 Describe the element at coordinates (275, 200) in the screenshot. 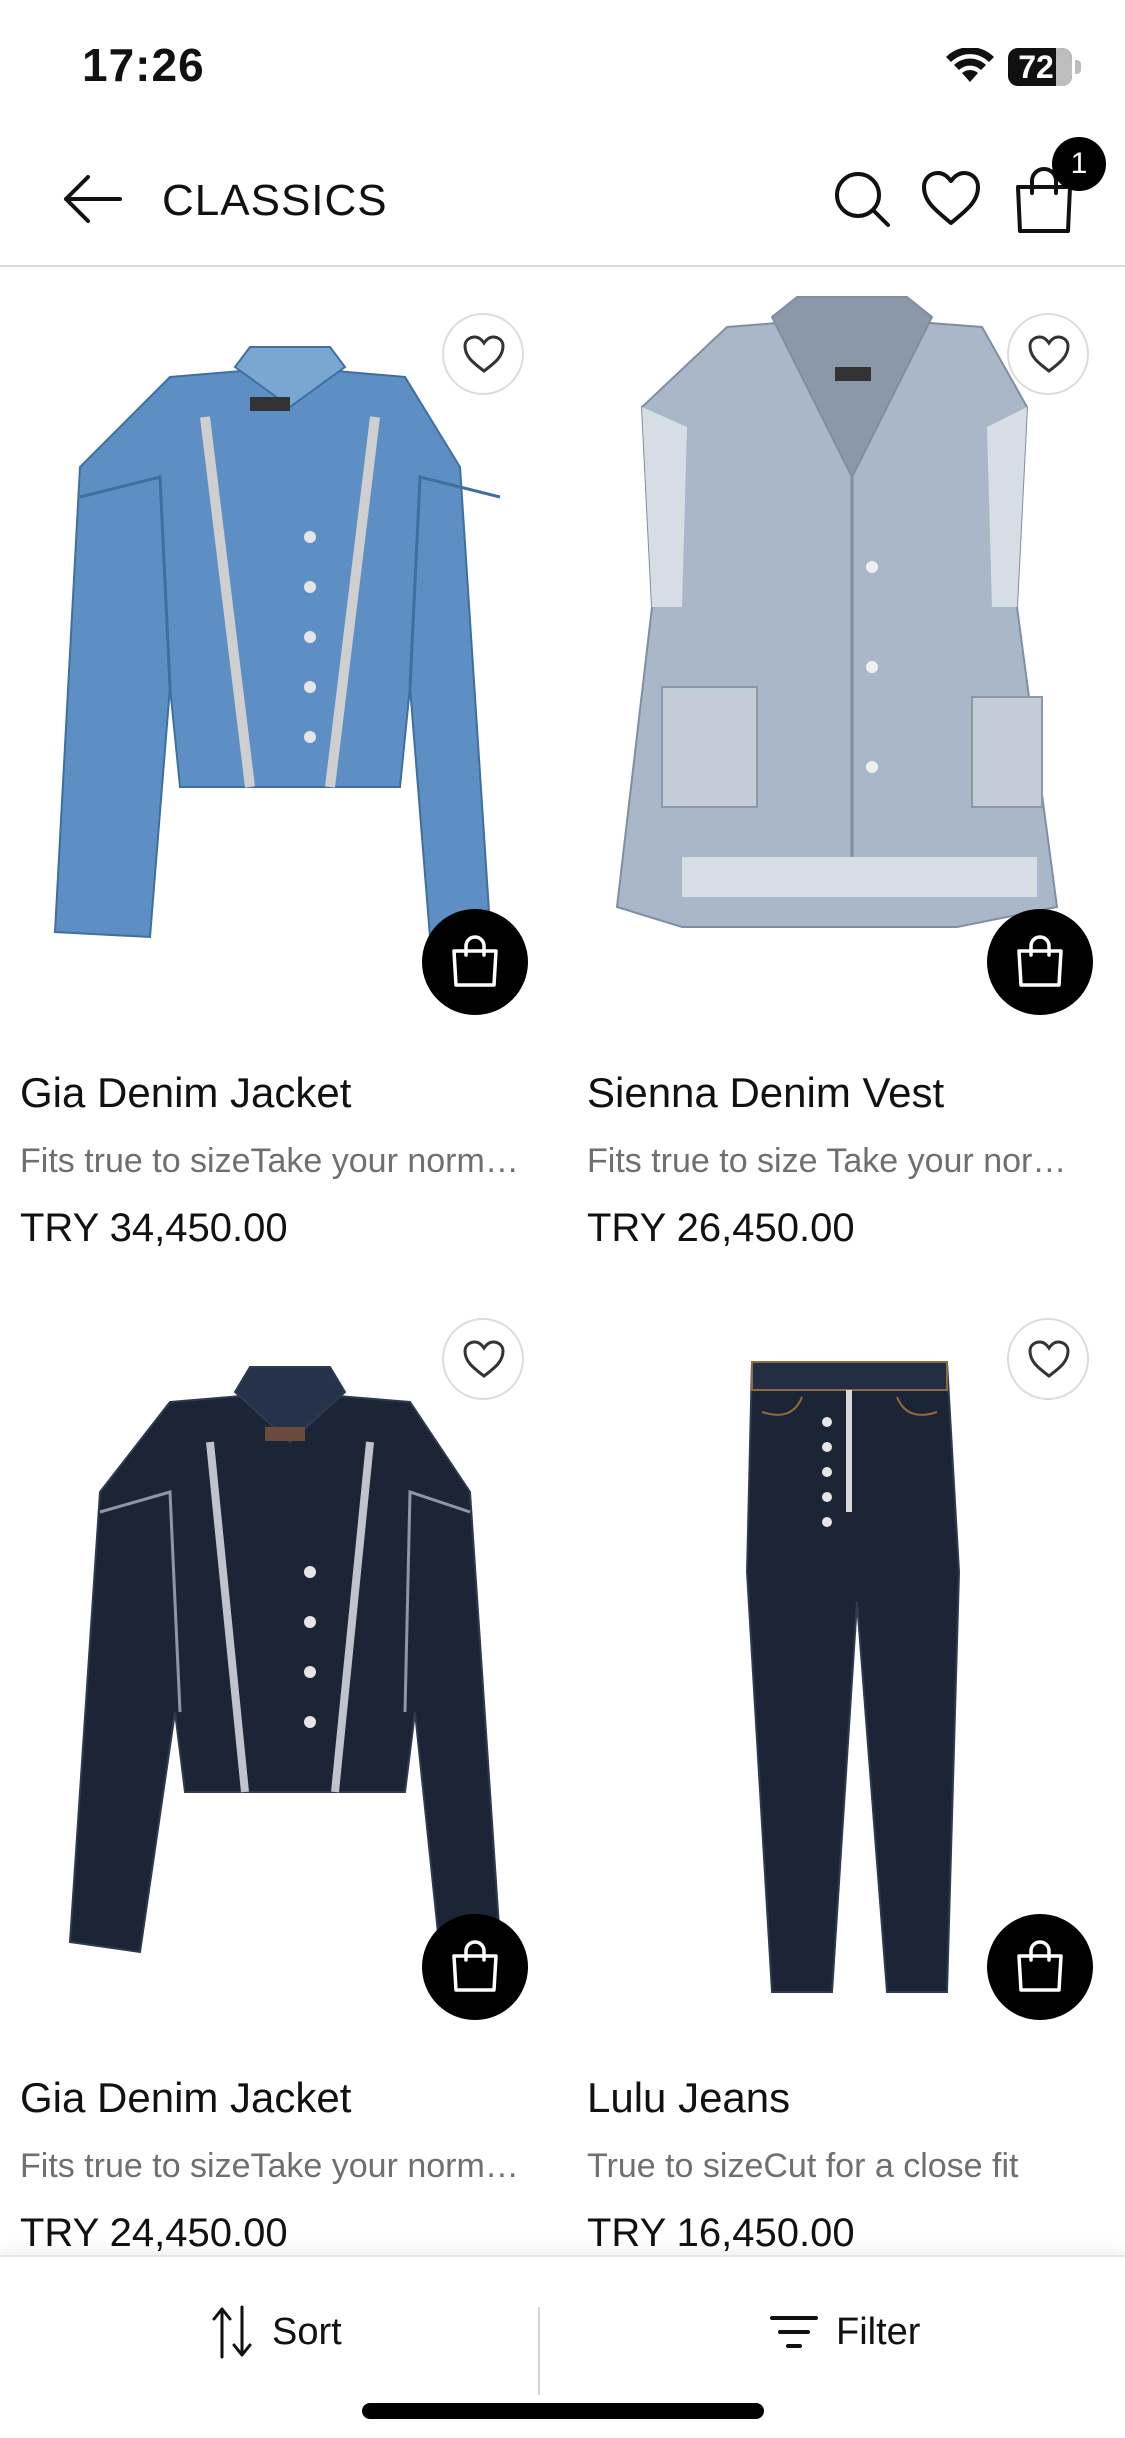

I see `page-title: CLASSICS` at that location.